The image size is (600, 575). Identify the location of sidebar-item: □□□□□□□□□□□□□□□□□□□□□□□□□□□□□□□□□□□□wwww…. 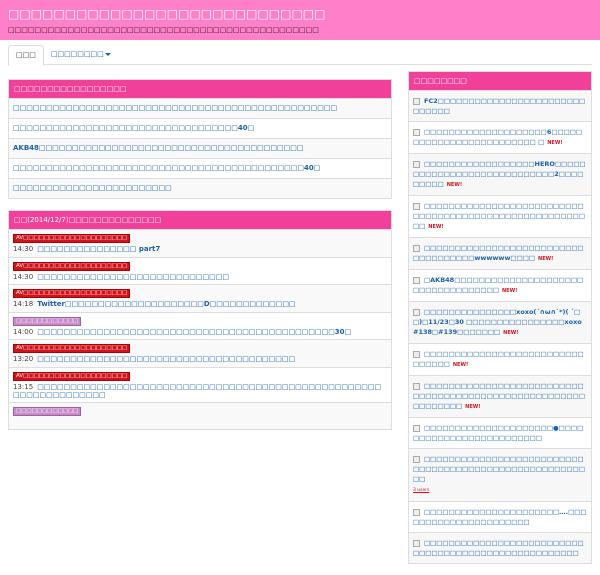
(500, 253).